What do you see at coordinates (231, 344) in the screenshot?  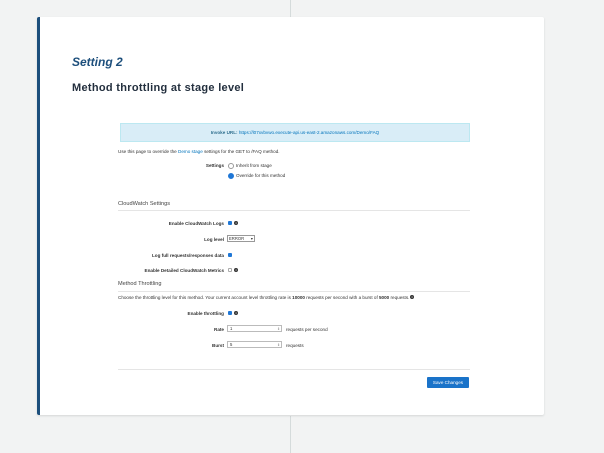 I see `burst-value: 5` at bounding box center [231, 344].